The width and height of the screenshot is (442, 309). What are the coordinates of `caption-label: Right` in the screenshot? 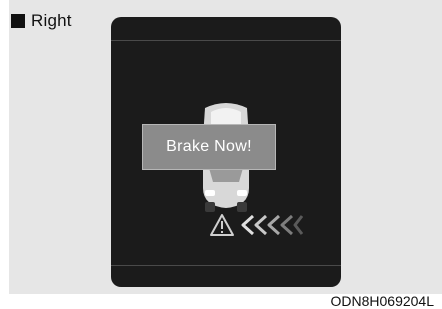 It's located at (51, 20).